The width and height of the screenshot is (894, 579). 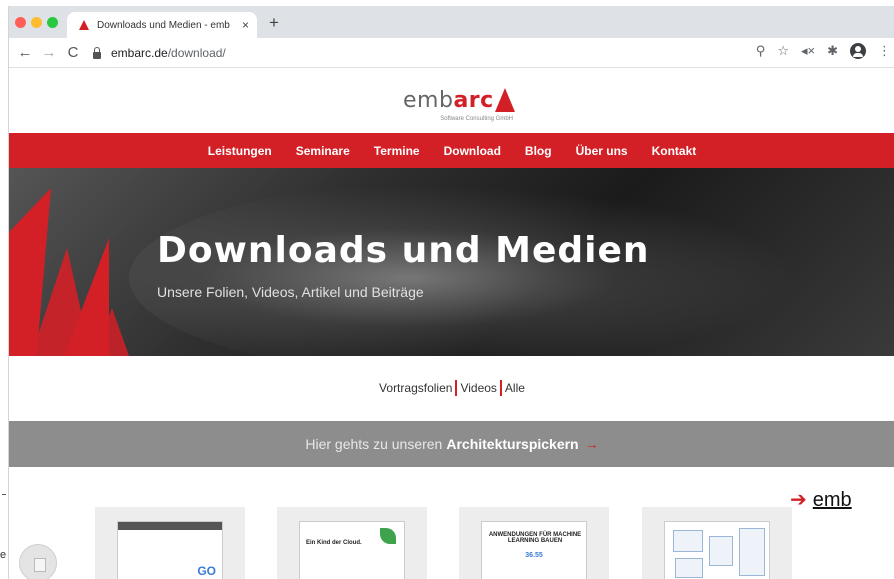 I want to click on thumbnail-text: ANWENDUNGEN FÜR MACHINE LEARNING BAUEN, so click(x=535, y=538).